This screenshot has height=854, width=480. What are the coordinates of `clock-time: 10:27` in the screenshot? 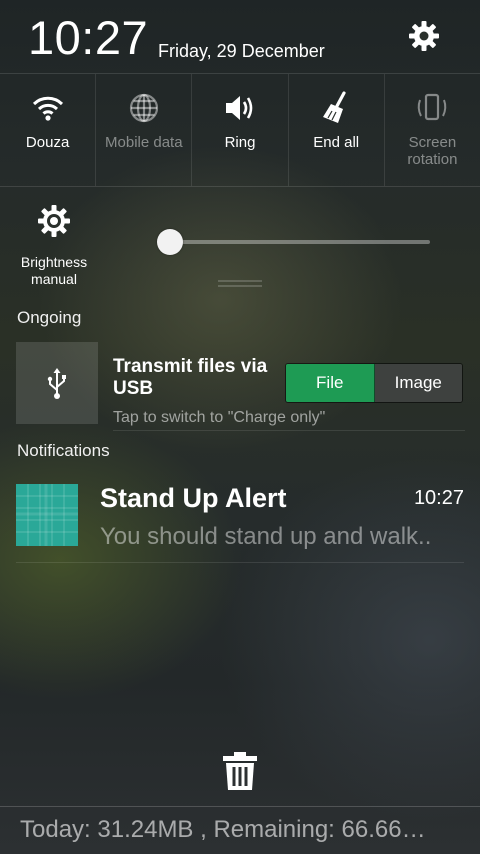 It's located at (88, 37).